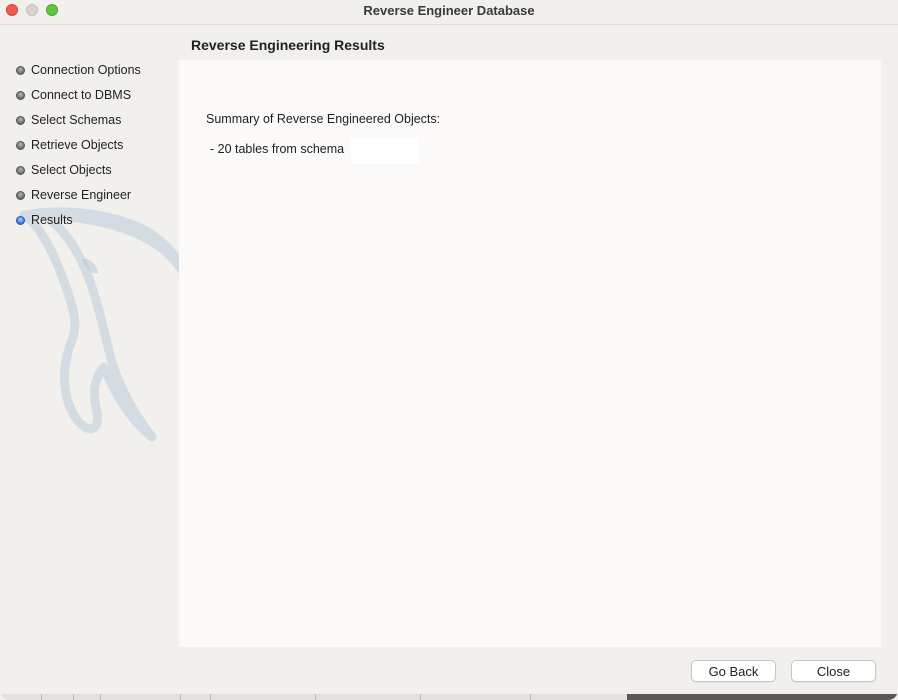  What do you see at coordinates (385, 150) in the screenshot?
I see `schema-name` at bounding box center [385, 150].